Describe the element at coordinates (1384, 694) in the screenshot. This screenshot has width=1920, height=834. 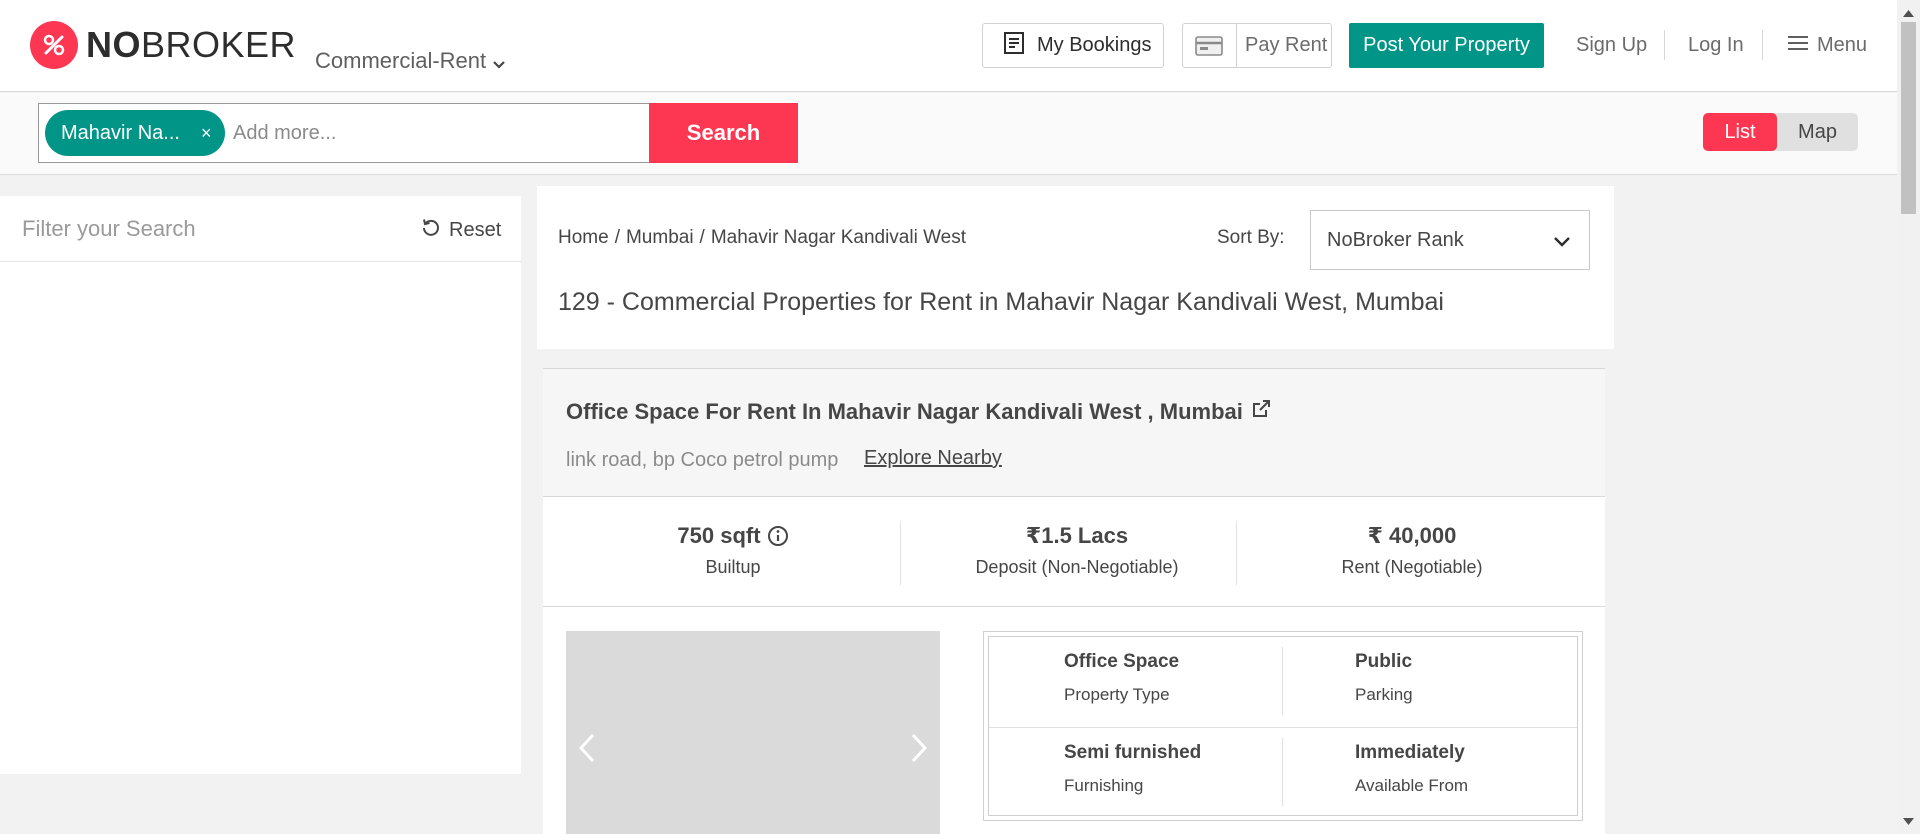
I see `detail-label: Parking` at that location.